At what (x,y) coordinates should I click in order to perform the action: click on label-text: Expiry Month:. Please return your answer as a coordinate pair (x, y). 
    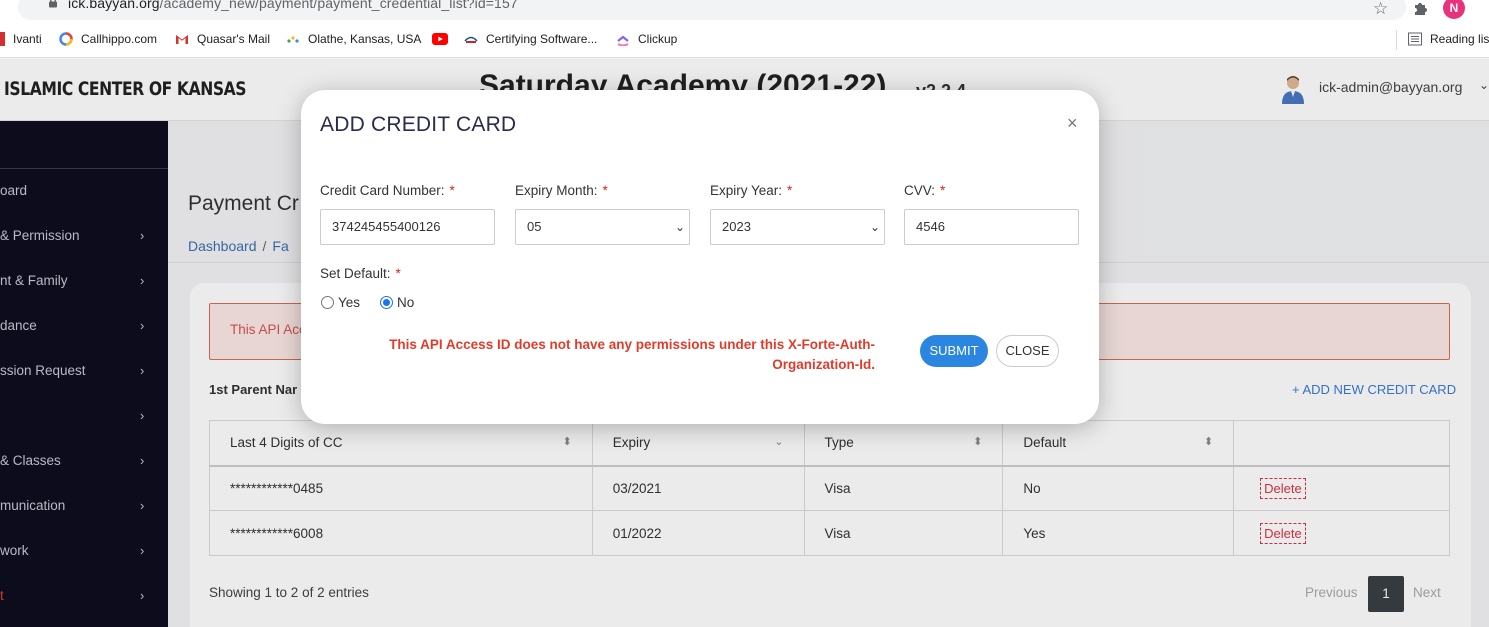
    Looking at the image, I should click on (556, 190).